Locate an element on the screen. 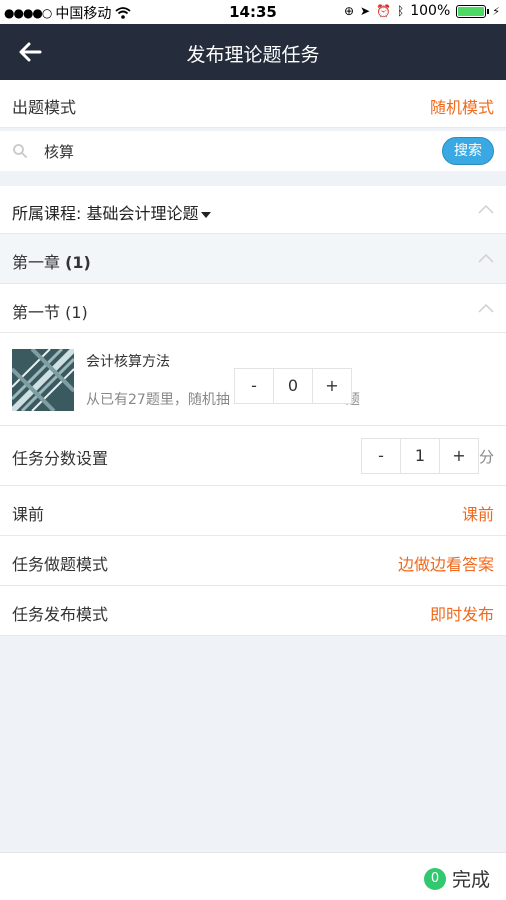  score-stepper: - 1 + is located at coordinates (420, 456).